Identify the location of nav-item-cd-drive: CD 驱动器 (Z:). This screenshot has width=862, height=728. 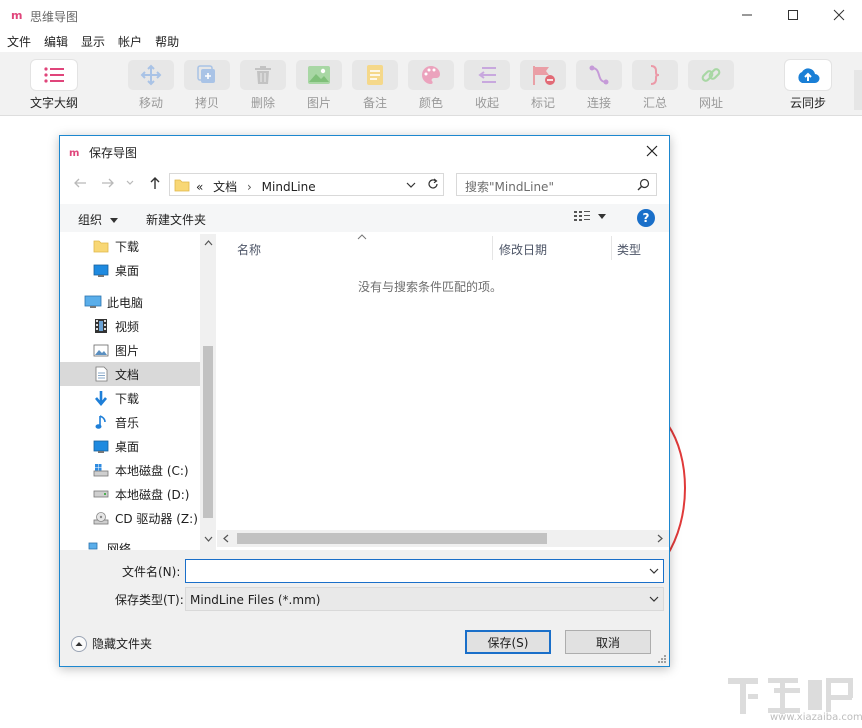
(130, 518).